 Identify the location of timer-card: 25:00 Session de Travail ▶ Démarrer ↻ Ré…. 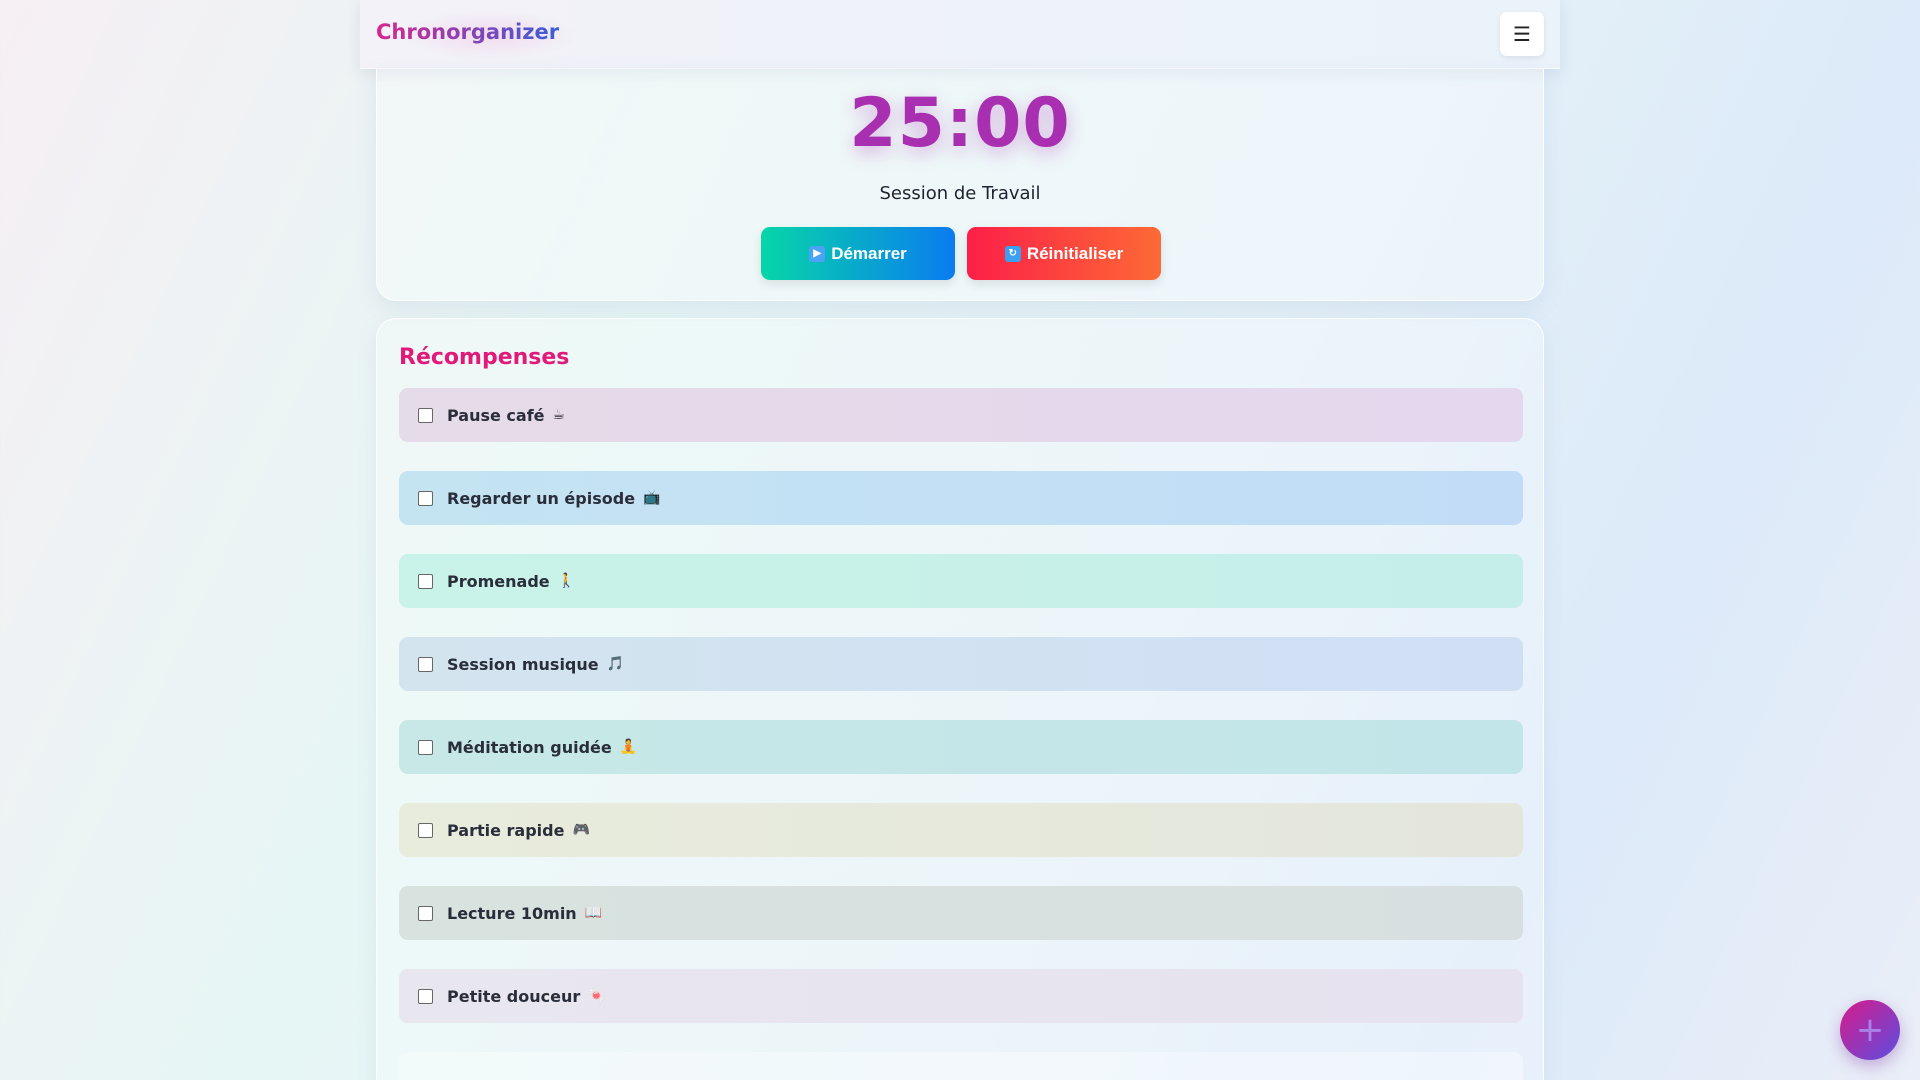
(960, 185).